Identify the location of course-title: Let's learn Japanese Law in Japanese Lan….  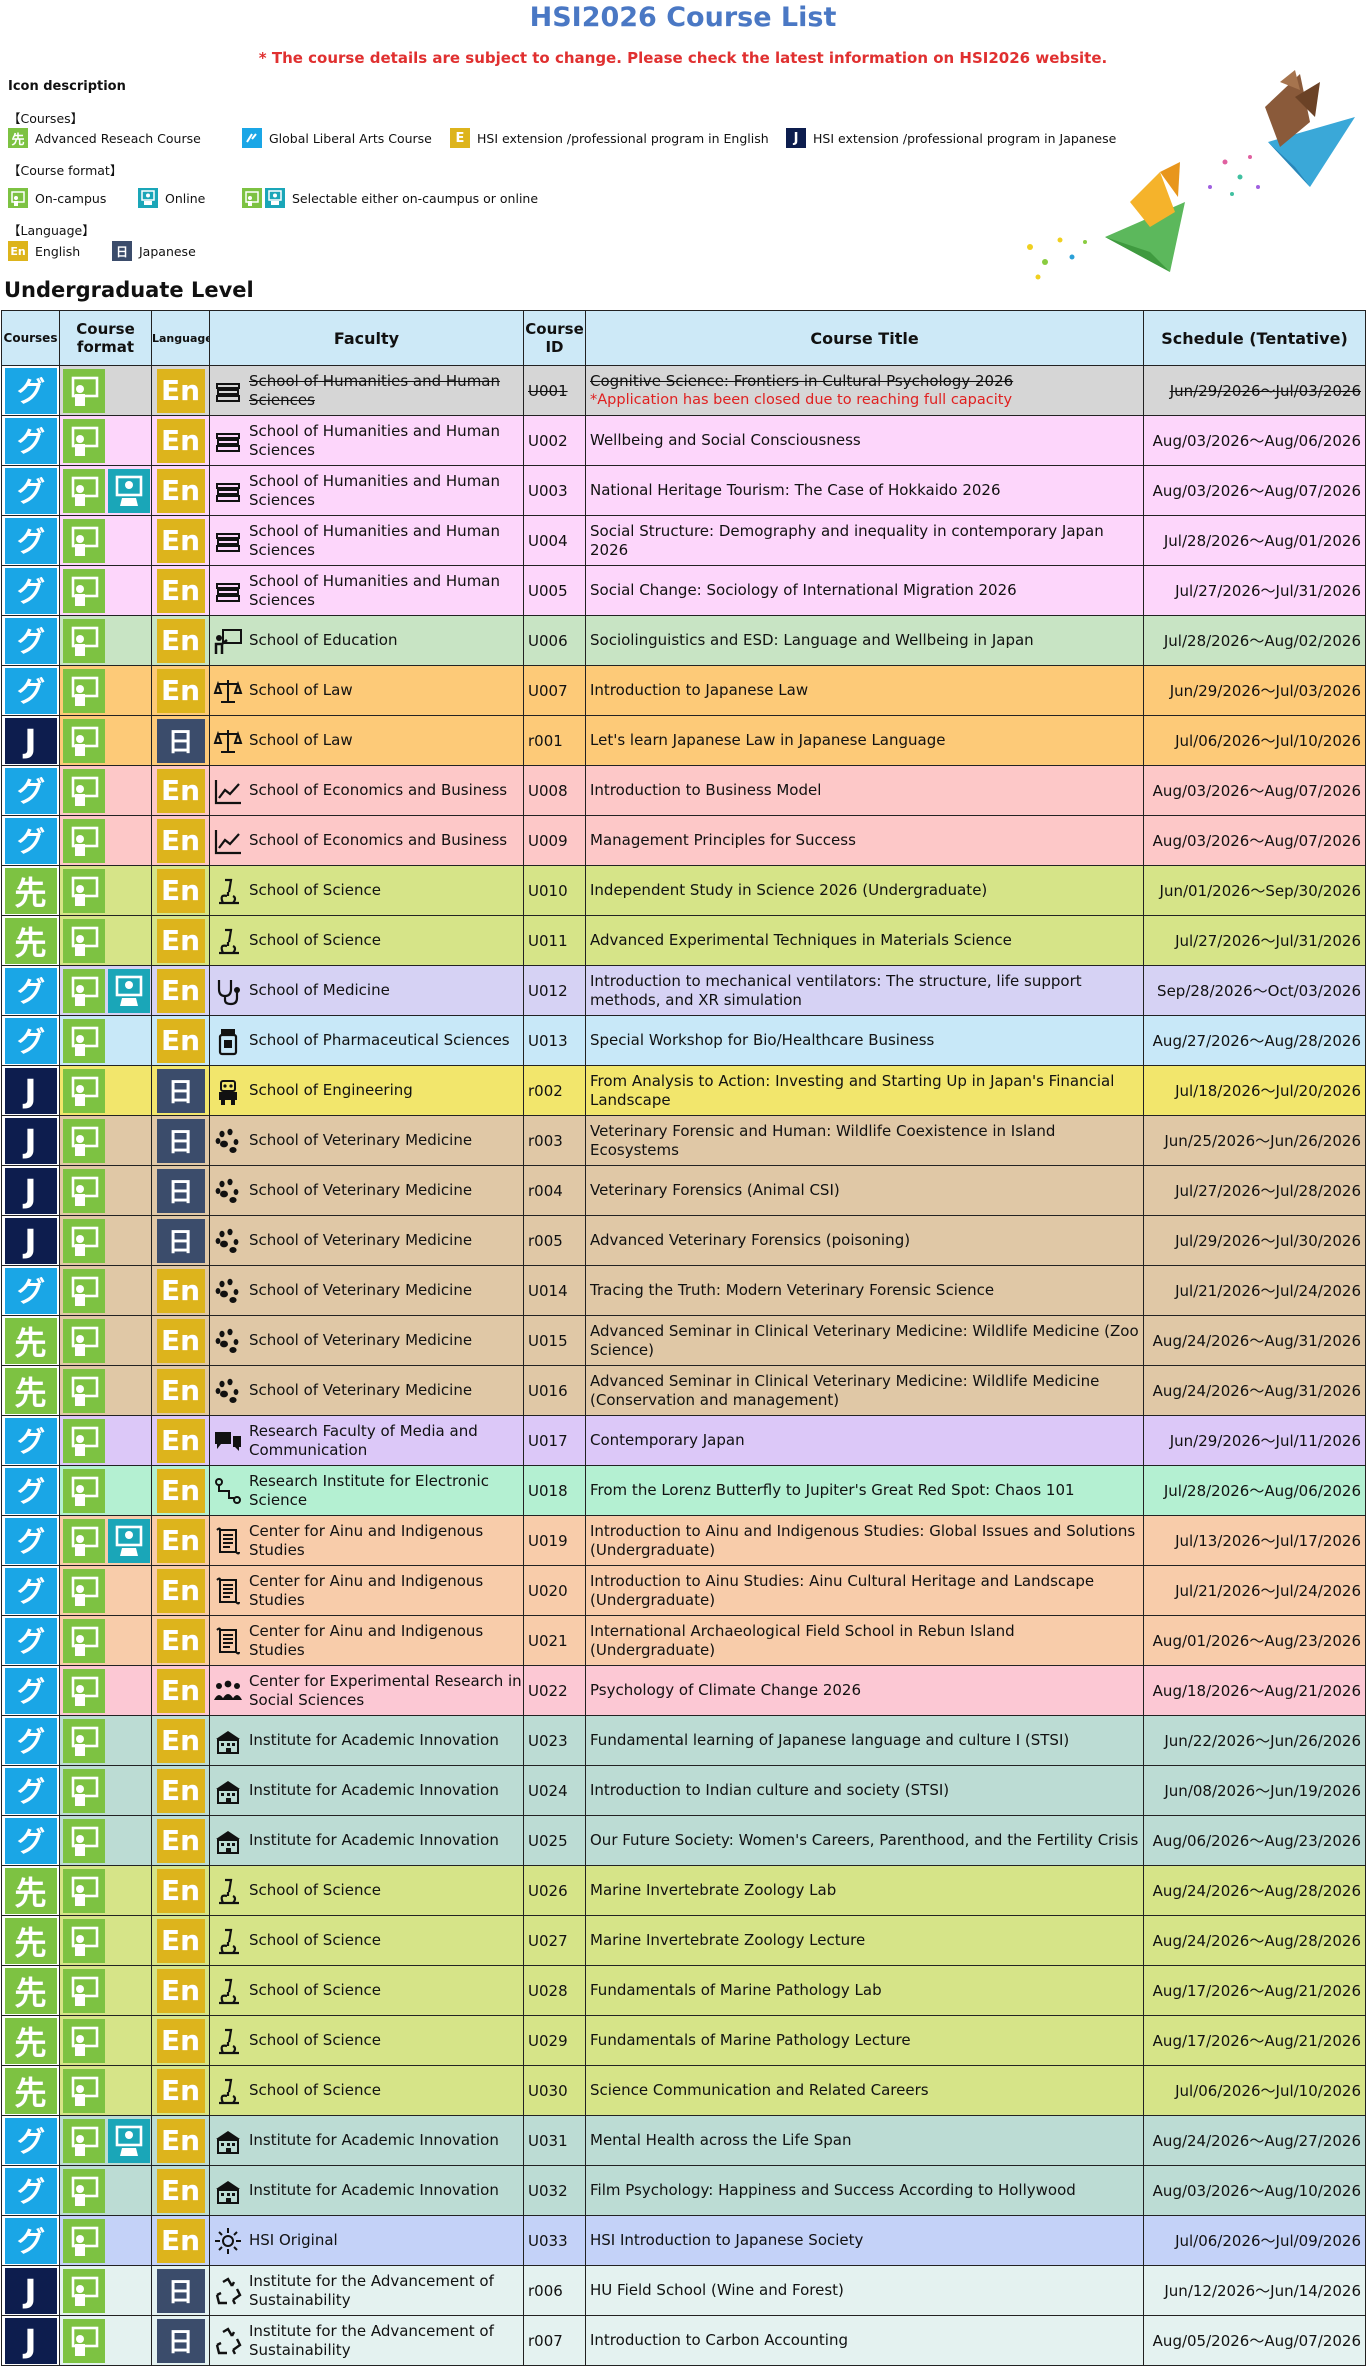
(768, 740).